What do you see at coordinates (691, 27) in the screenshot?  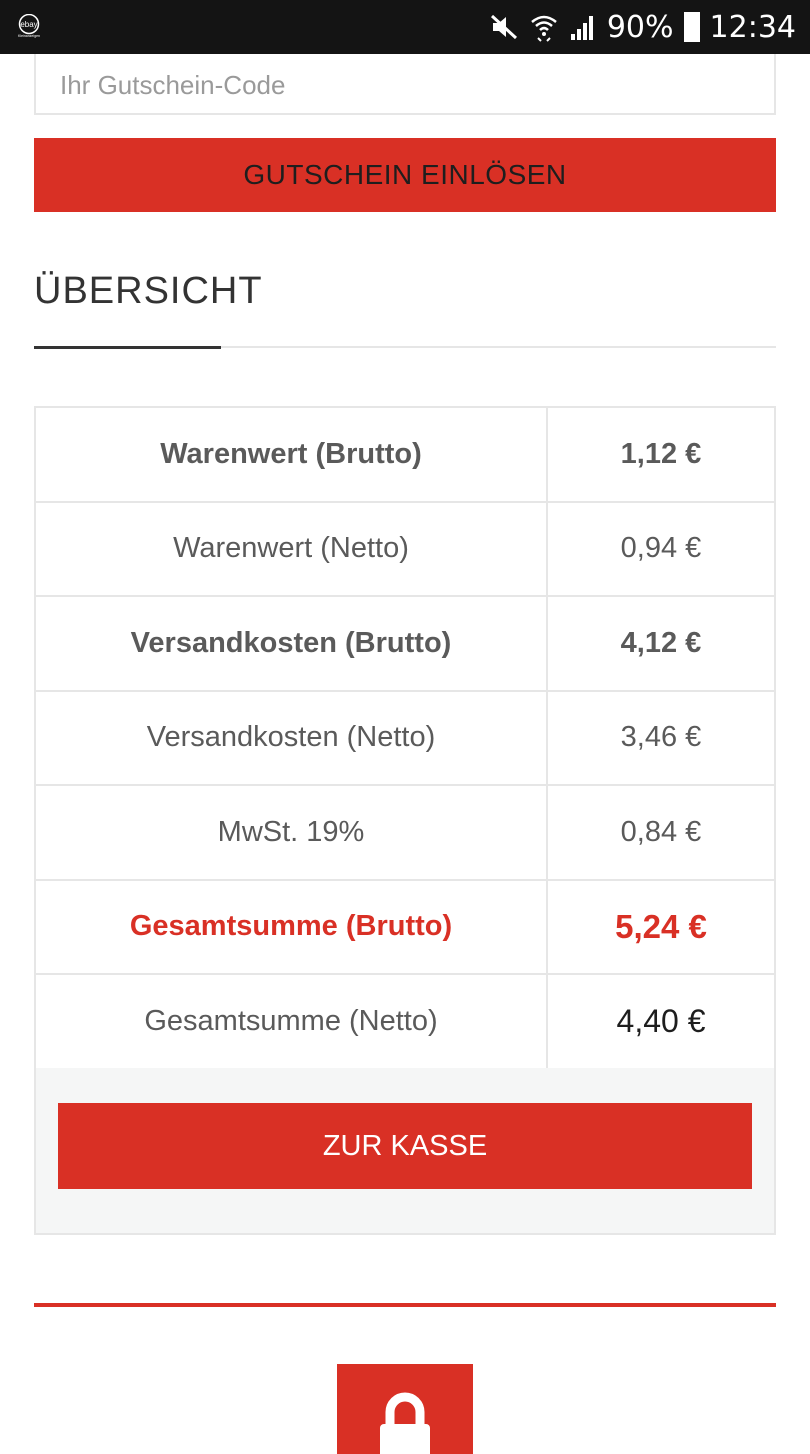 I see `battery-icon` at bounding box center [691, 27].